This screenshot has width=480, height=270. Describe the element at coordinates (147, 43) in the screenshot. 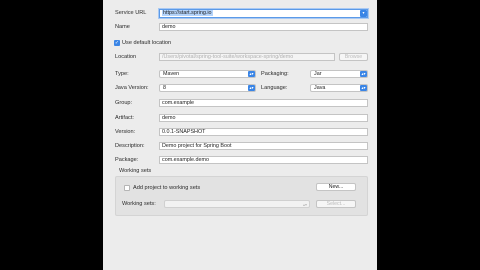

I see `use-default-location-label: Use default location` at that location.